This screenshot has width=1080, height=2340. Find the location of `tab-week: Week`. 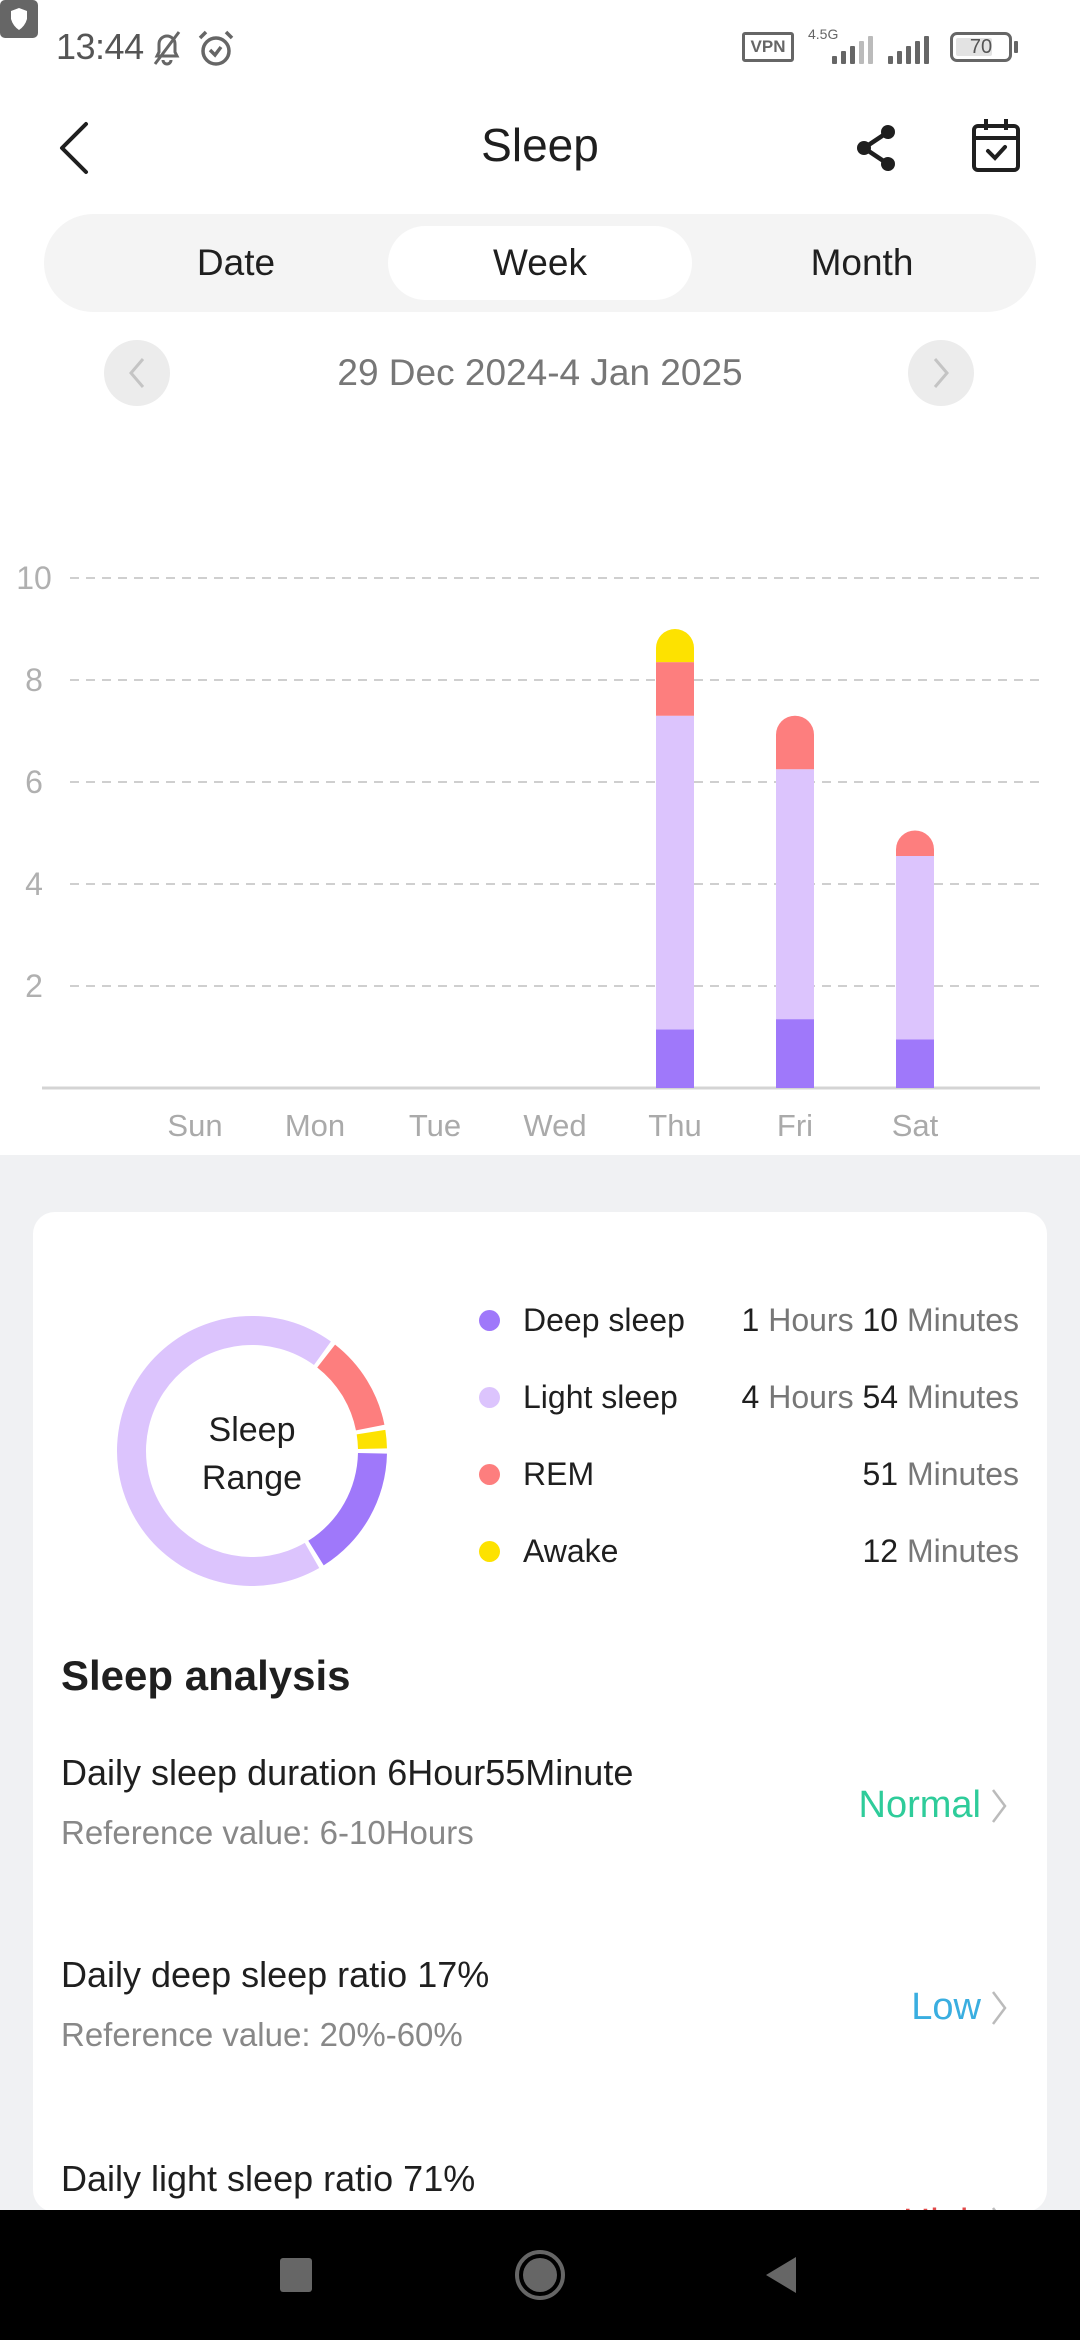

tab-week: Week is located at coordinates (540, 263).